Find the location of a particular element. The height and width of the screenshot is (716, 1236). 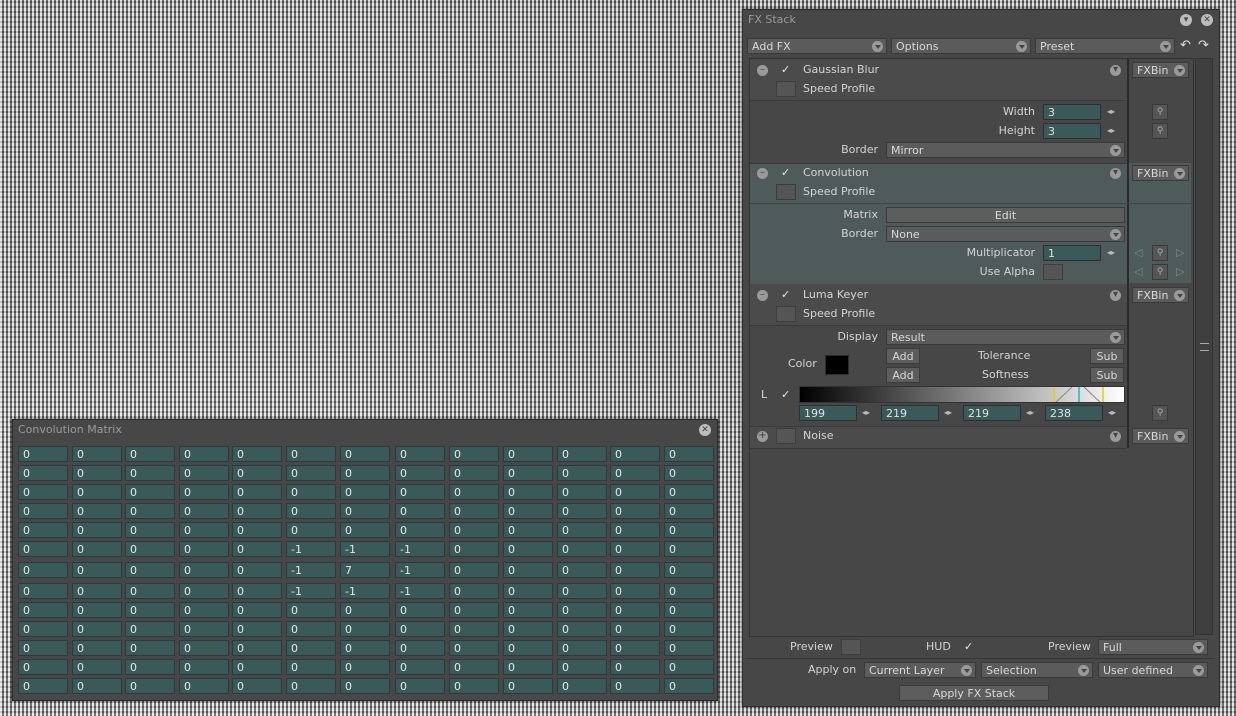

scrollbar-grip-icon is located at coordinates (1204, 347).